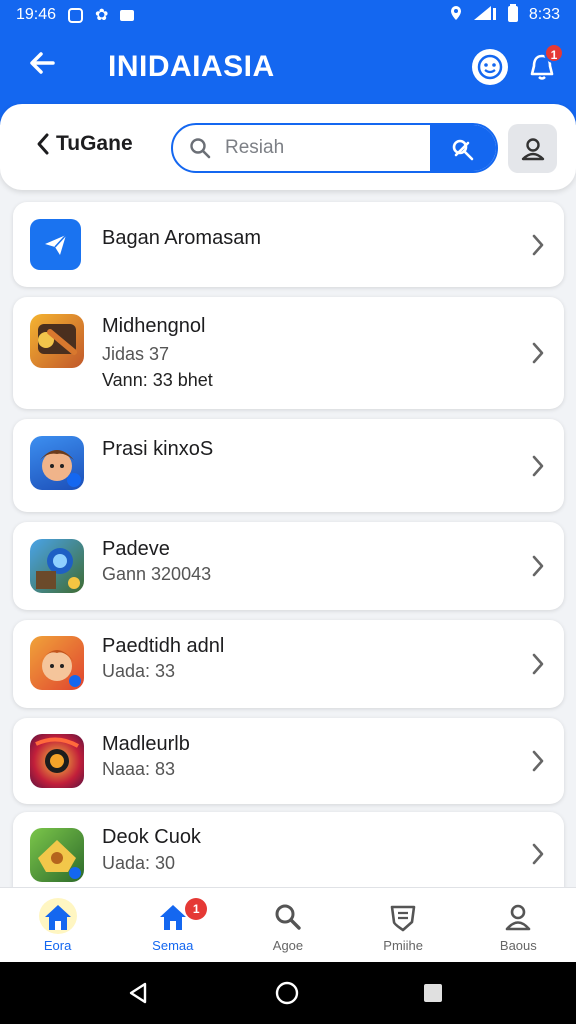 The image size is (576, 1024). Describe the element at coordinates (154, 326) in the screenshot. I see `item-title: Midhengnol` at that location.